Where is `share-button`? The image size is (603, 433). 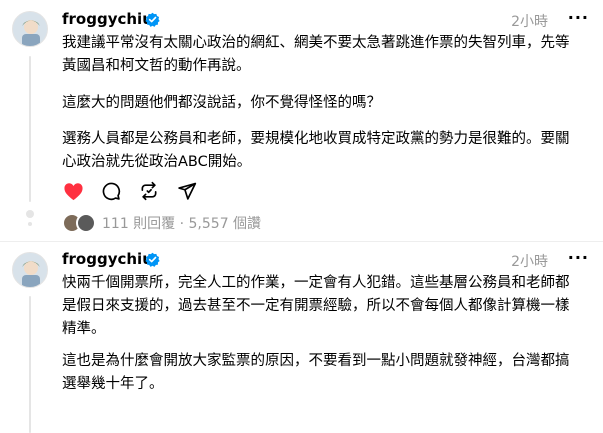 share-button is located at coordinates (187, 191).